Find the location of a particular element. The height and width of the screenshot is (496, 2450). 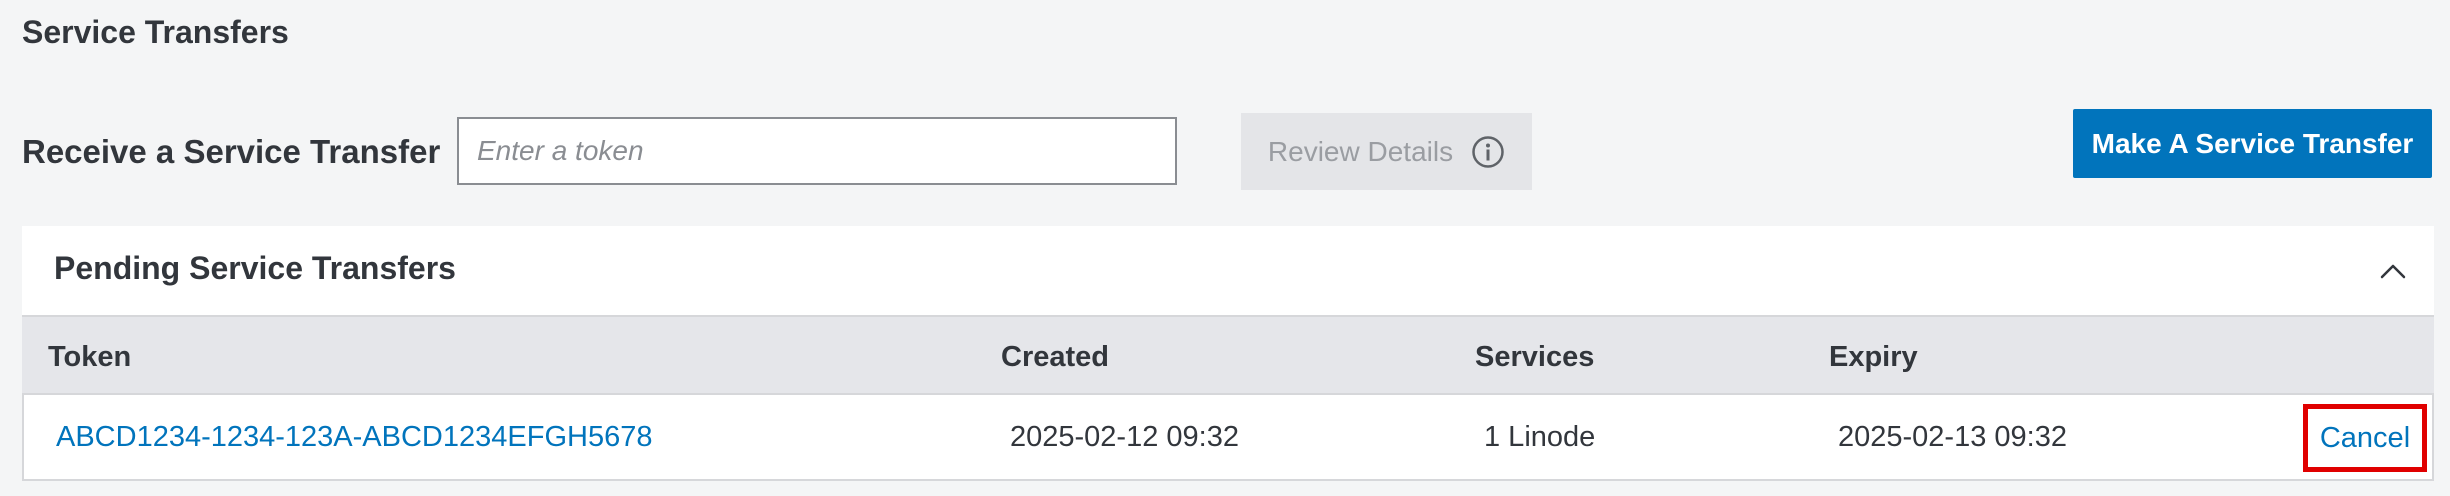

cancel-transfer-button: Cancel is located at coordinates (2365, 438).